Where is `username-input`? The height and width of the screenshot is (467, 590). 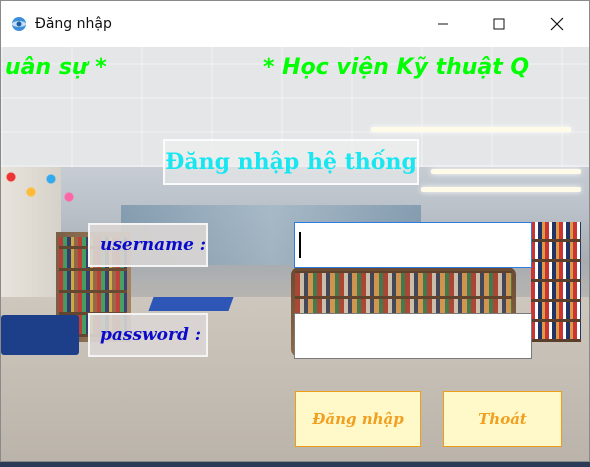 username-input is located at coordinates (413, 245).